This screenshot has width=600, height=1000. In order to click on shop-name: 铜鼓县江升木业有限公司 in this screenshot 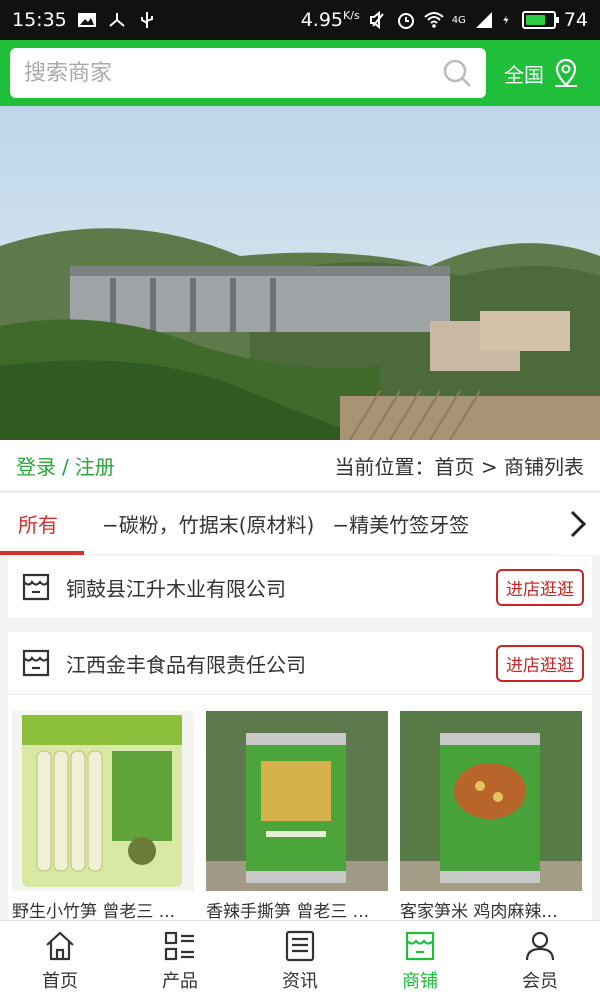, I will do `click(176, 587)`.